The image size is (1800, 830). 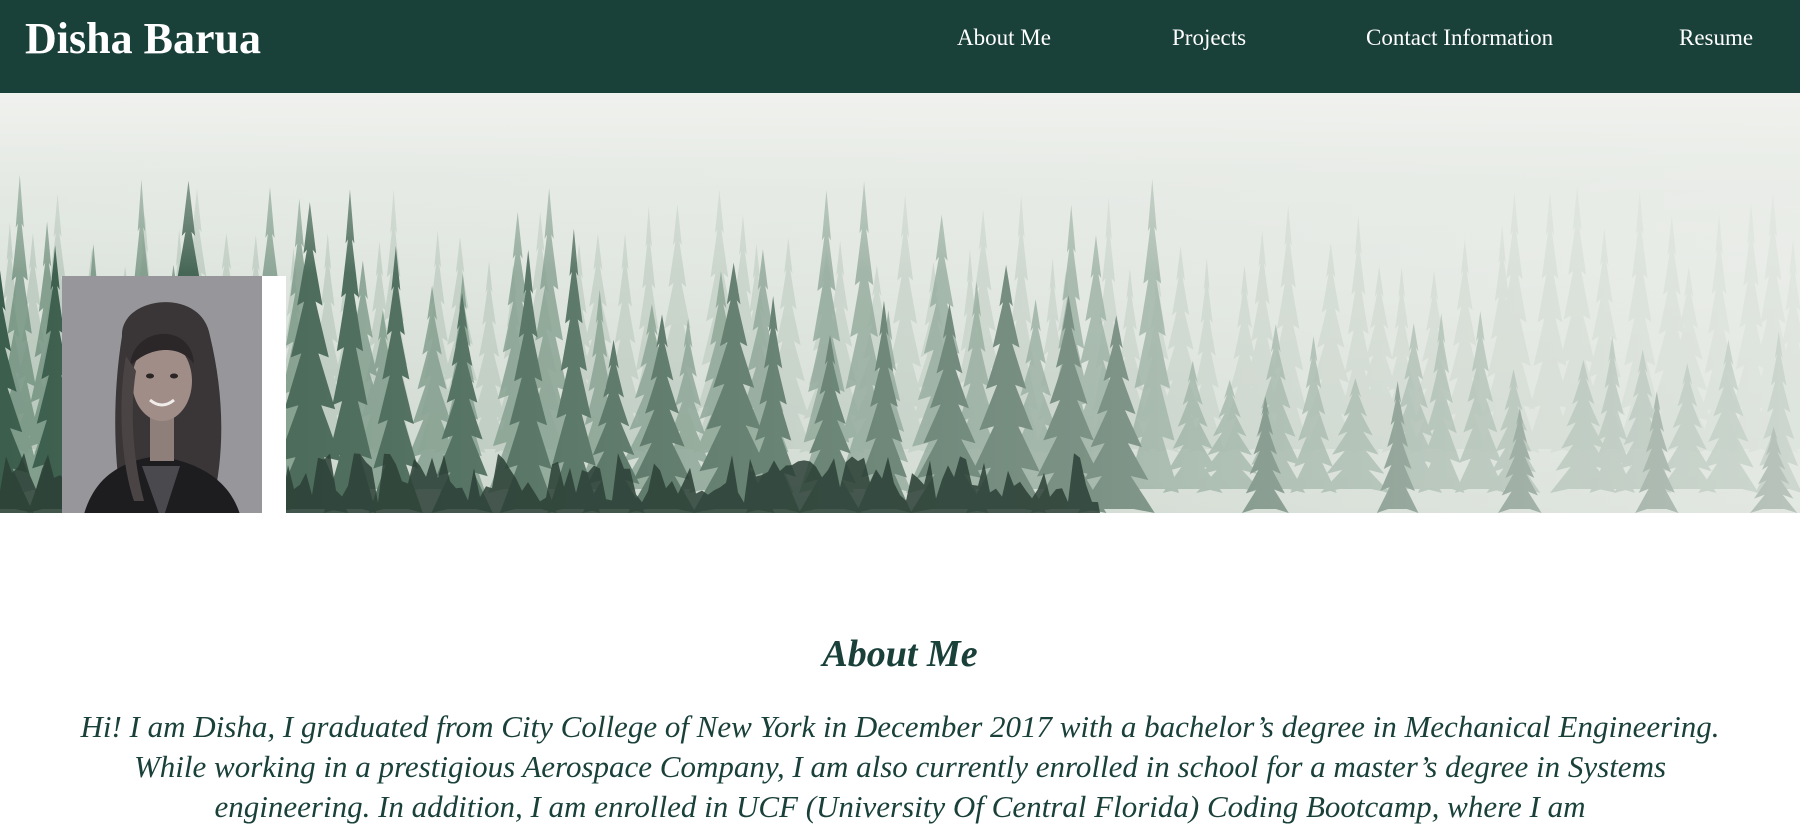 I want to click on about-heading: About Me, so click(x=900, y=654).